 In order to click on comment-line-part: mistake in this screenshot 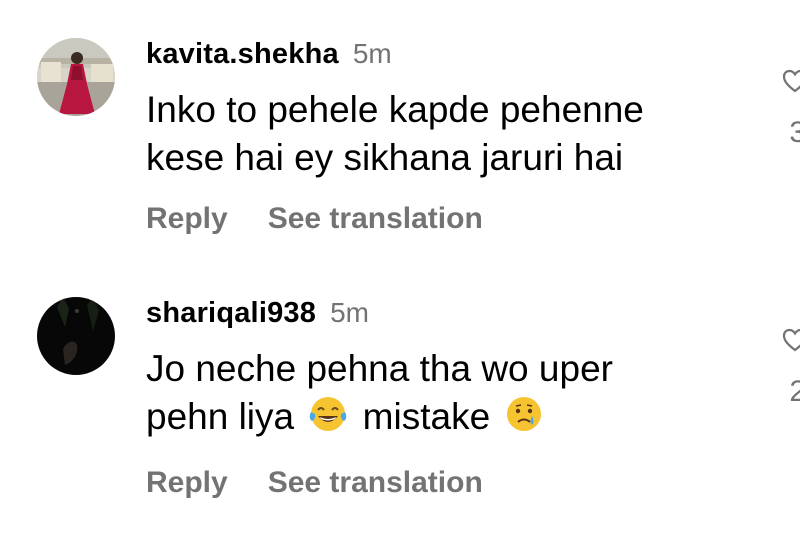, I will do `click(426, 416)`.